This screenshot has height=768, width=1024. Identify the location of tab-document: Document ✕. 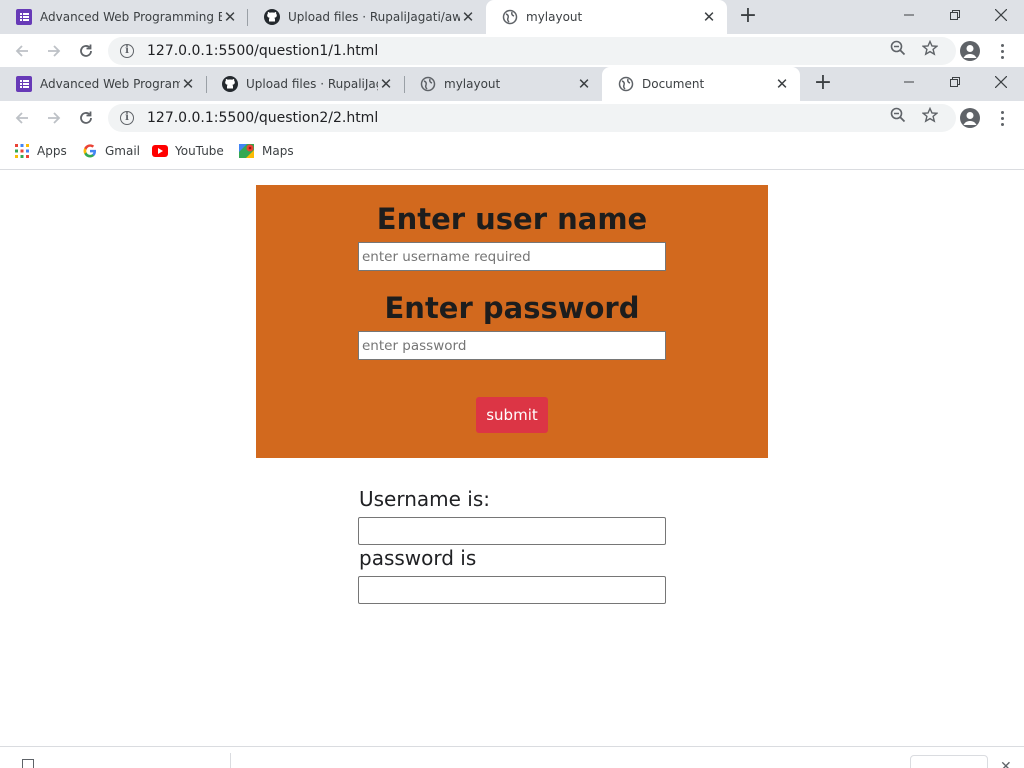
(701, 84).